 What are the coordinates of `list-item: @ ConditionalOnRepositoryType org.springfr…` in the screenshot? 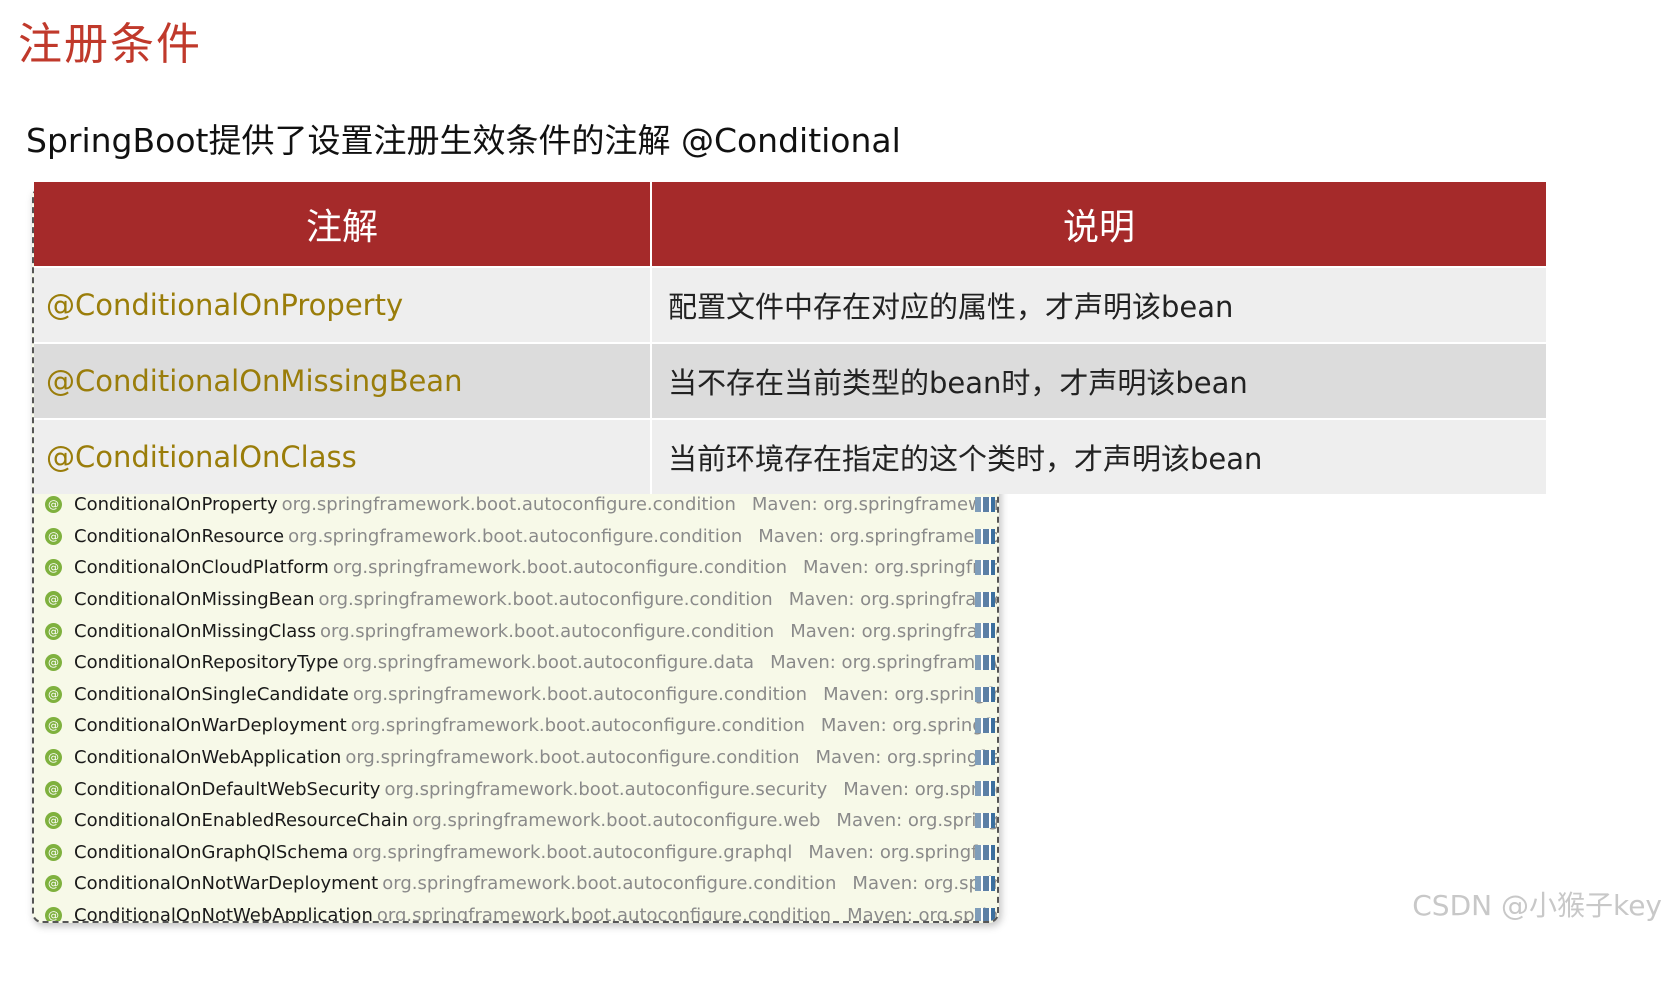 It's located at (515, 663).